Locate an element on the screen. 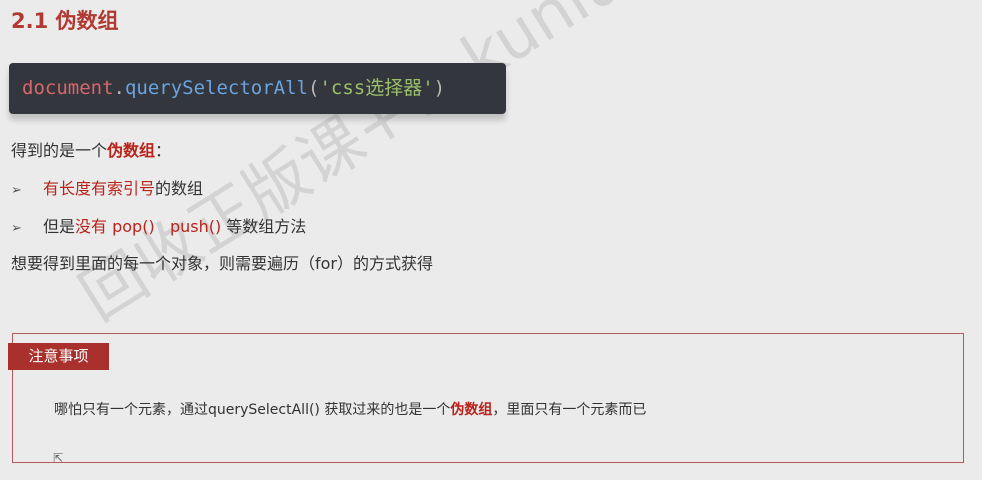 Image resolution: width=982 pixels, height=480 pixels. bullet-item: ➢ 但是没有 pop() push() 等数组方法 is located at coordinates (158, 225).